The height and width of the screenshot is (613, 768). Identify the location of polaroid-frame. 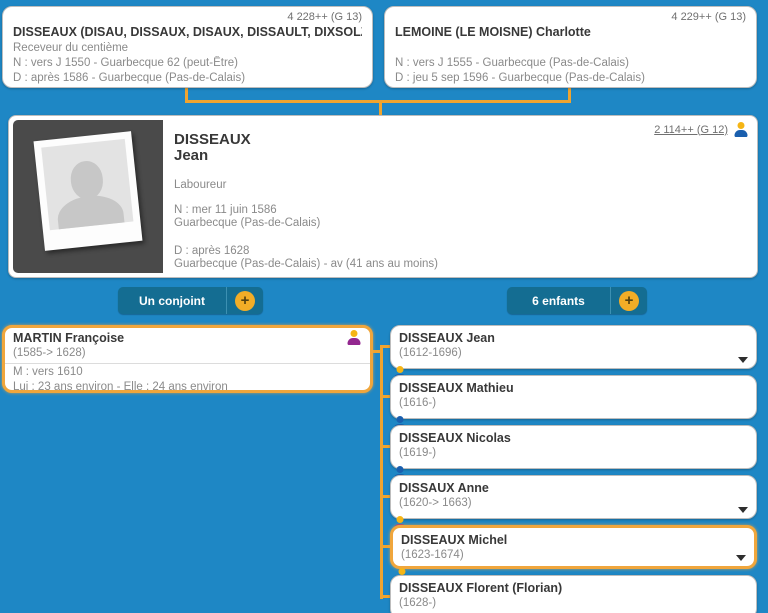
(88, 191).